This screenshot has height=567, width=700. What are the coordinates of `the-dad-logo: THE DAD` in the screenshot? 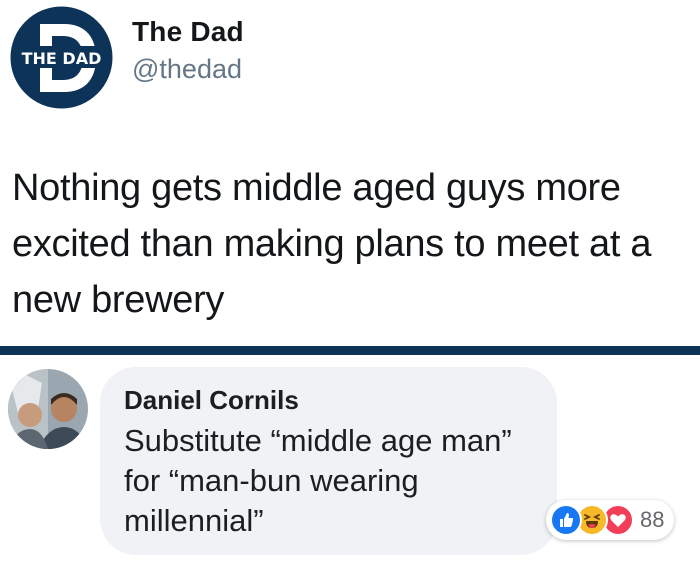 It's located at (61, 57).